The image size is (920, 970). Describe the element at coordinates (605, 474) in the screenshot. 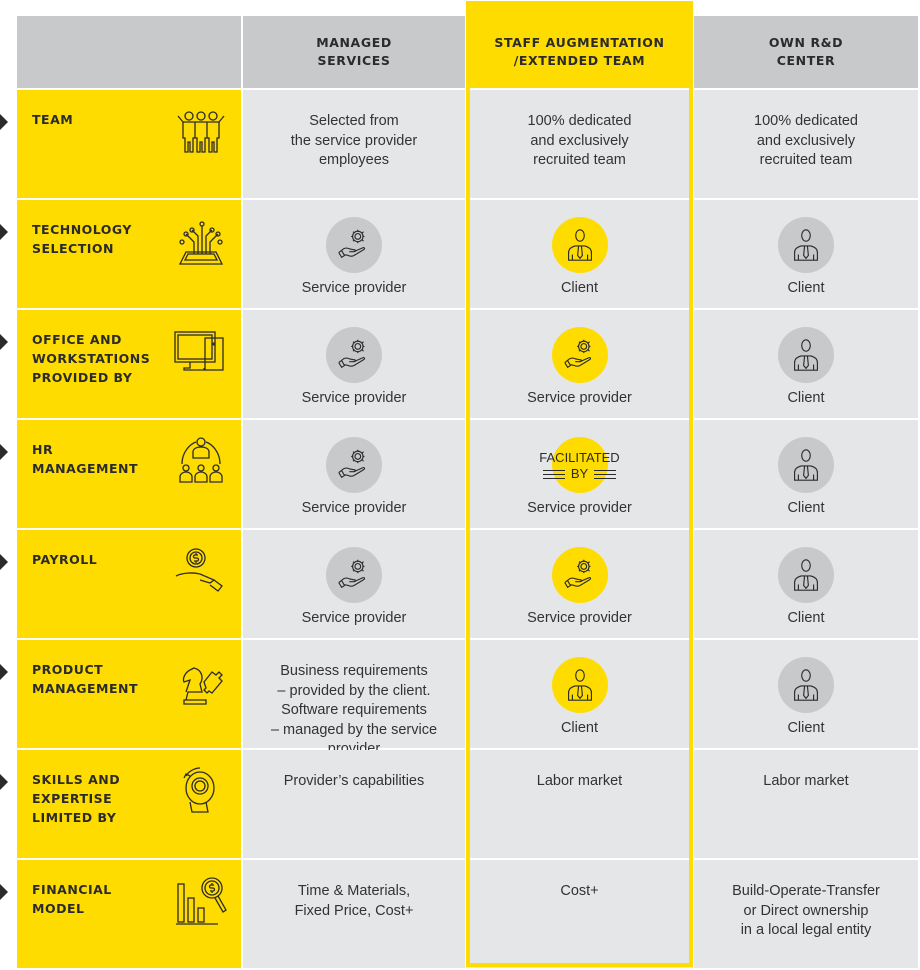

I see `stamp-lines-right` at that location.